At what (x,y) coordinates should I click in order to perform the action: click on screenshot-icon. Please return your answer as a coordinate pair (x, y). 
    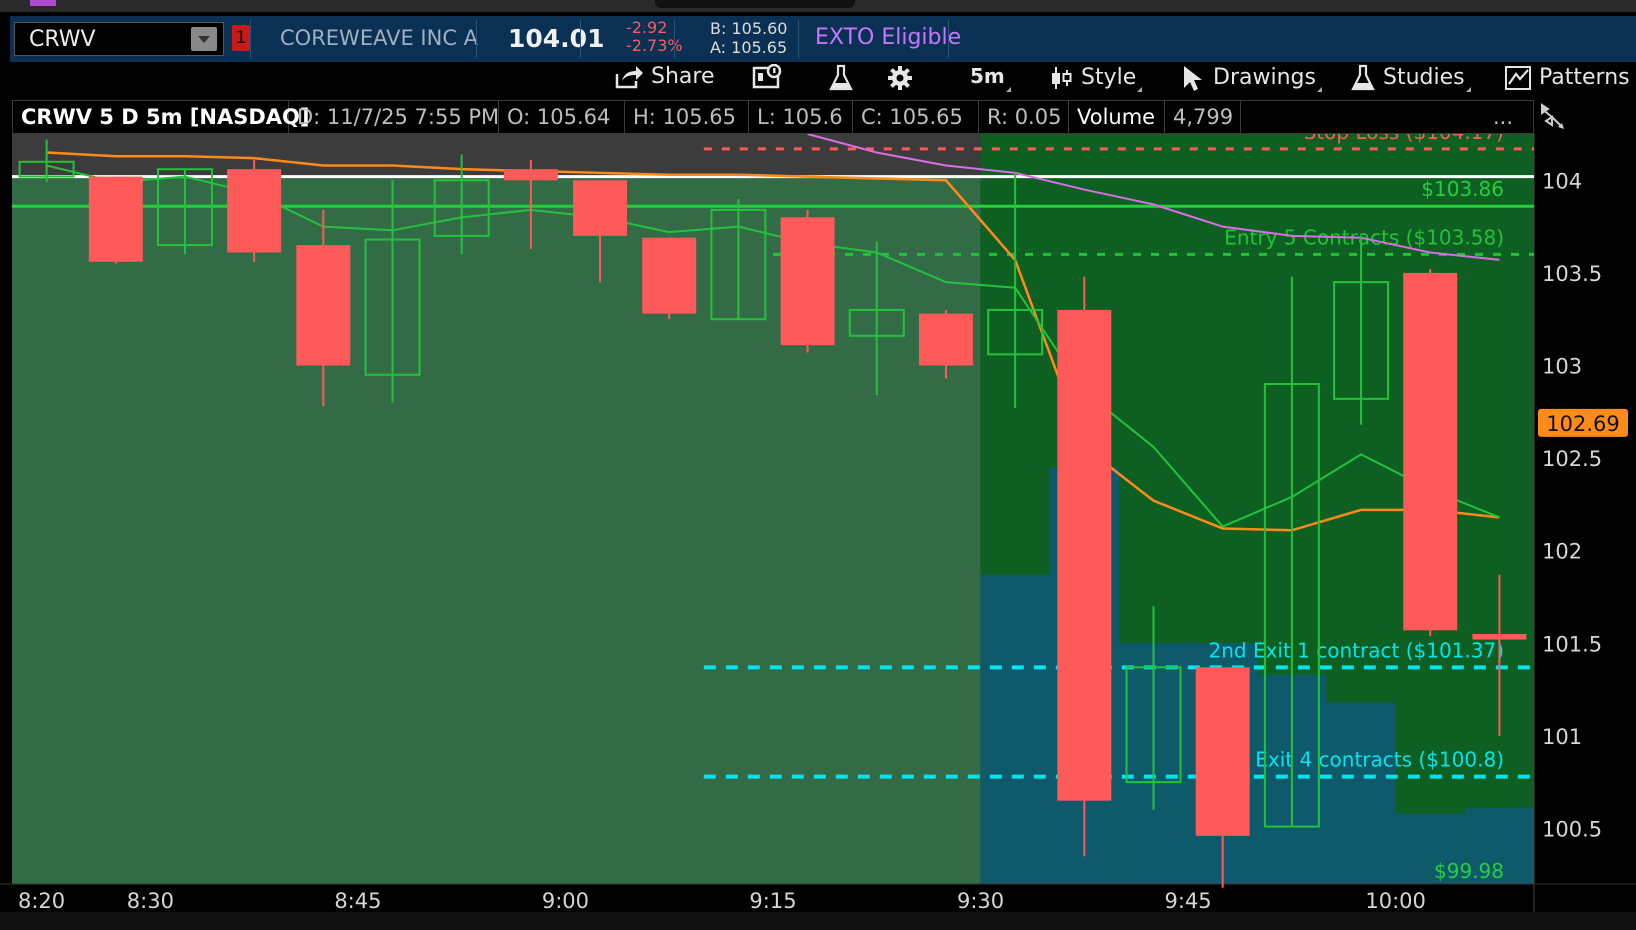
    Looking at the image, I should click on (767, 76).